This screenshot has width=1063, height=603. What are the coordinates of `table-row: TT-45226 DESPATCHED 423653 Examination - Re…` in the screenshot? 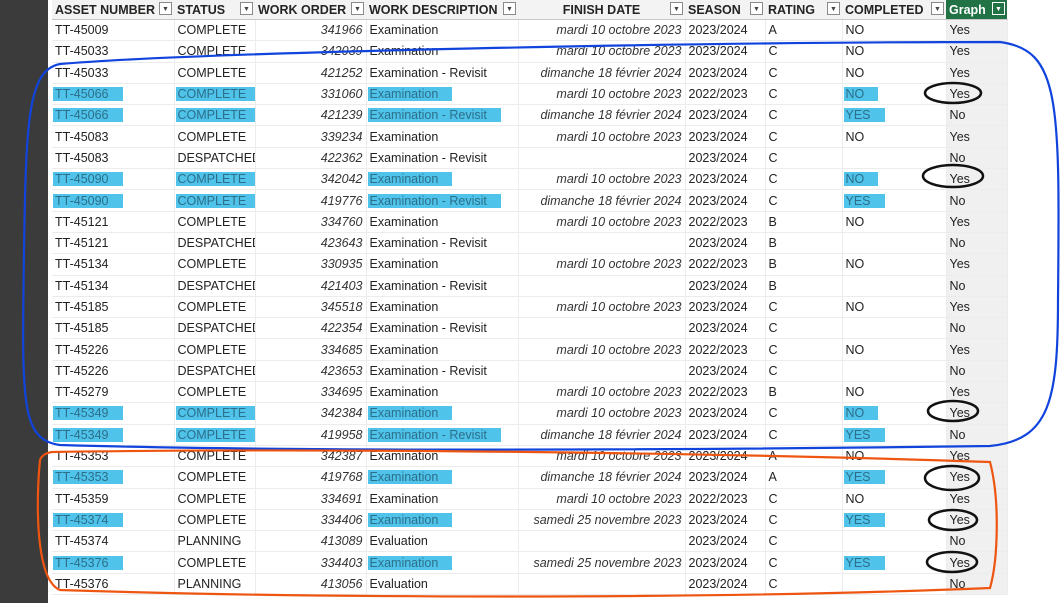 It's located at (530, 371).